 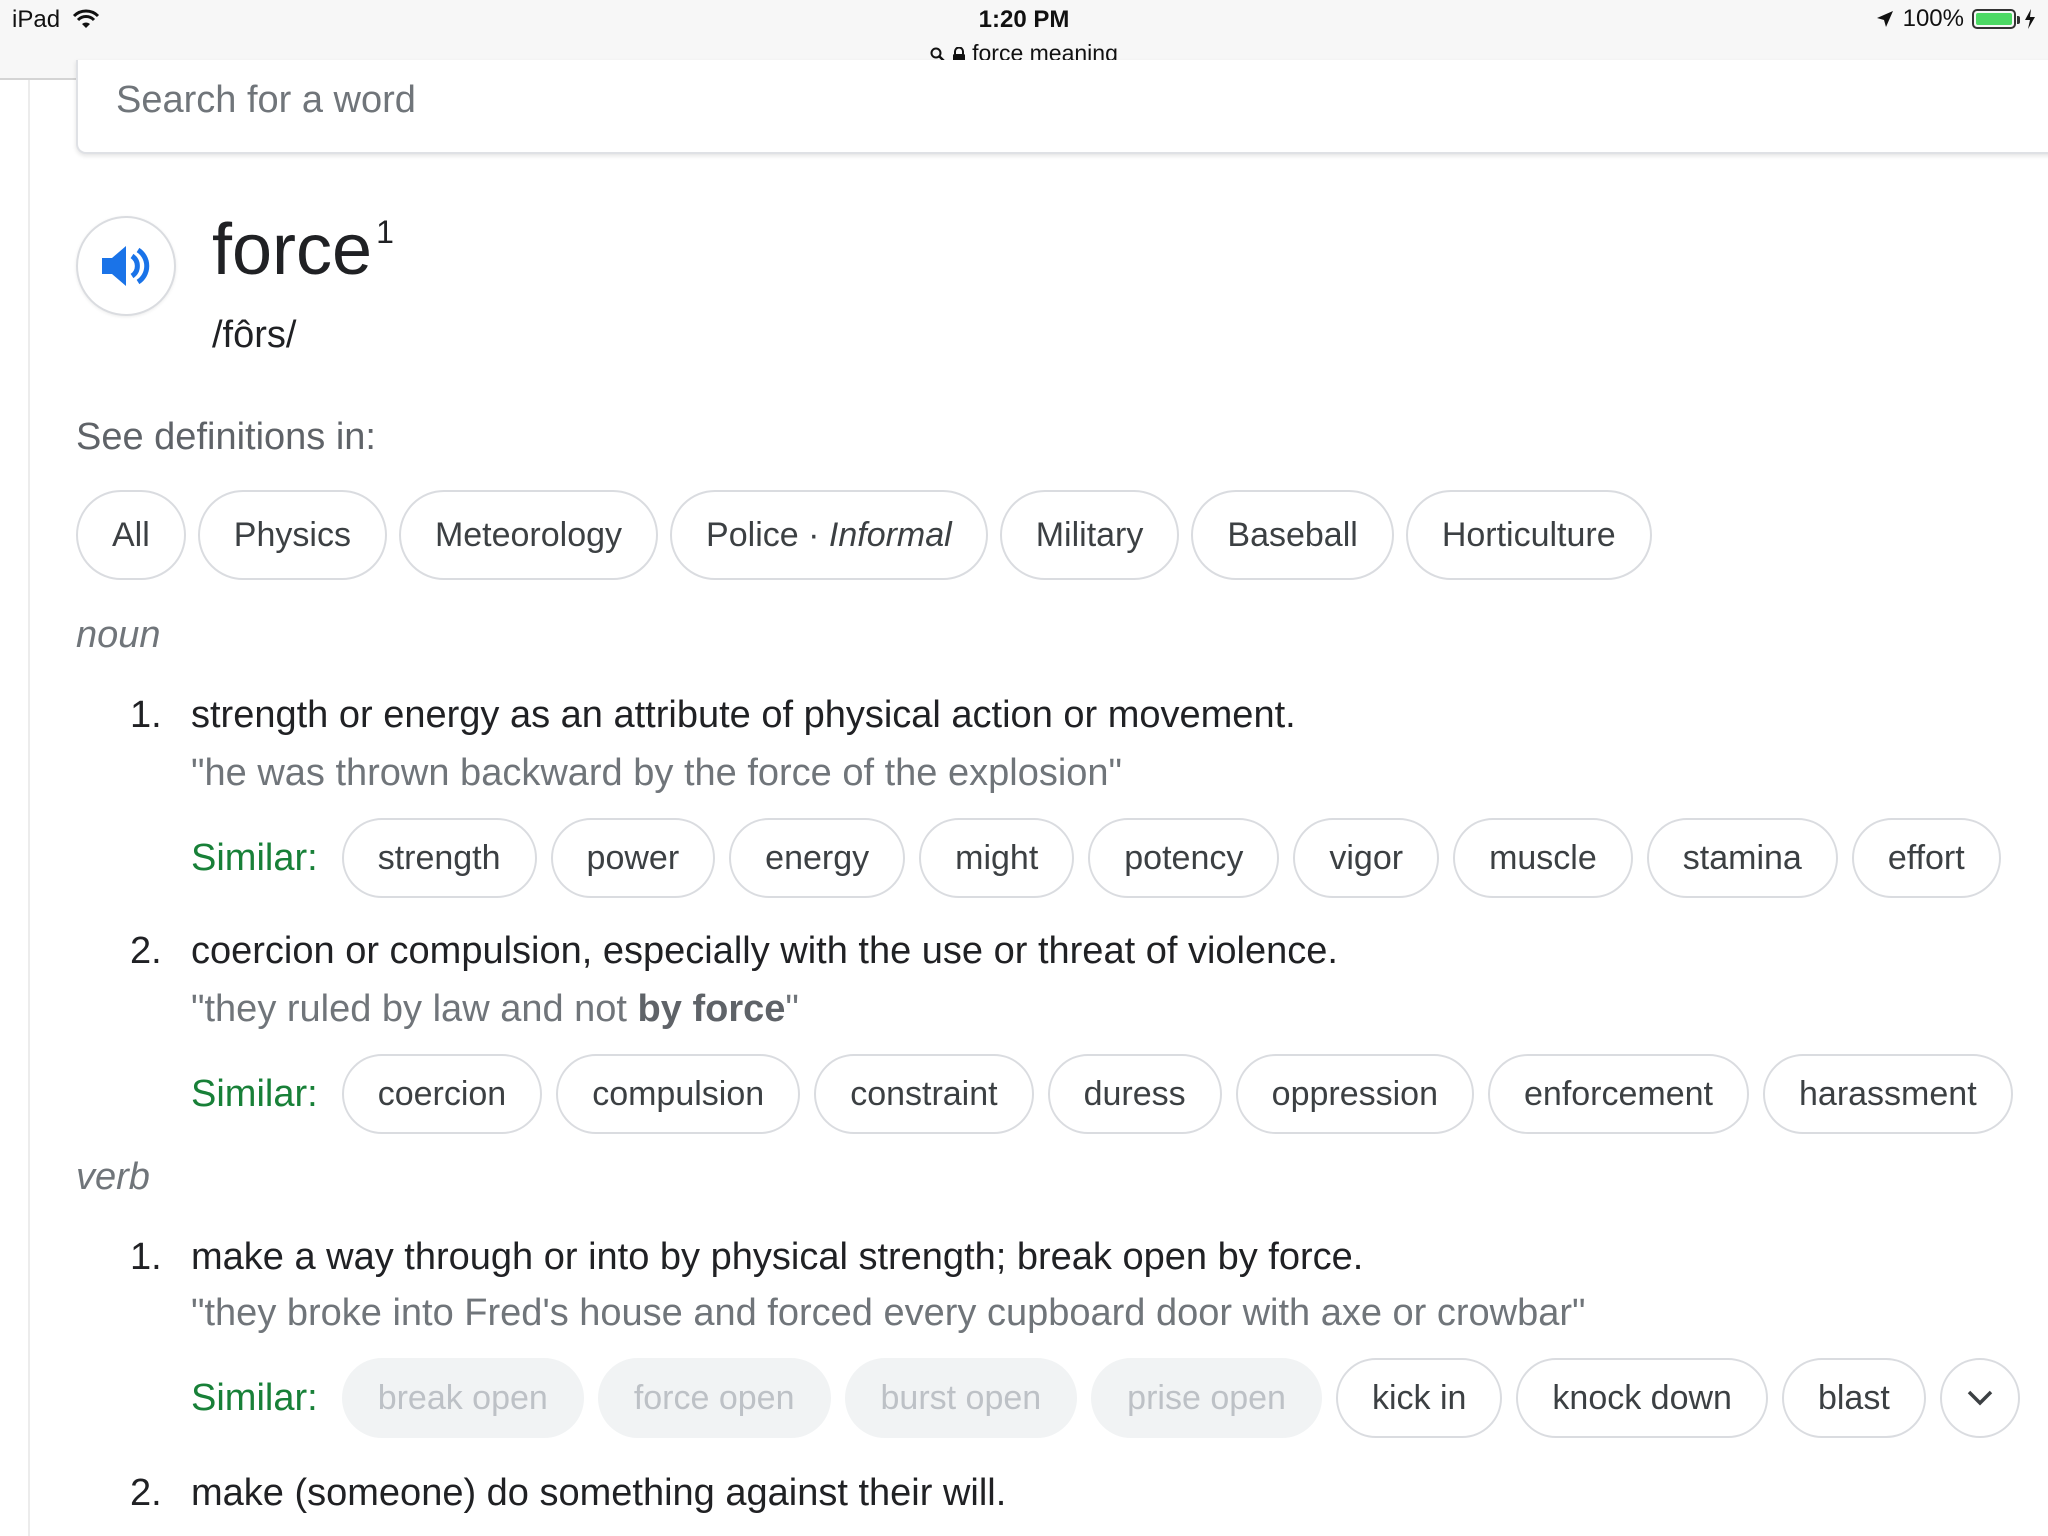 I want to click on synonym-chip: knock down, so click(x=1642, y=1398).